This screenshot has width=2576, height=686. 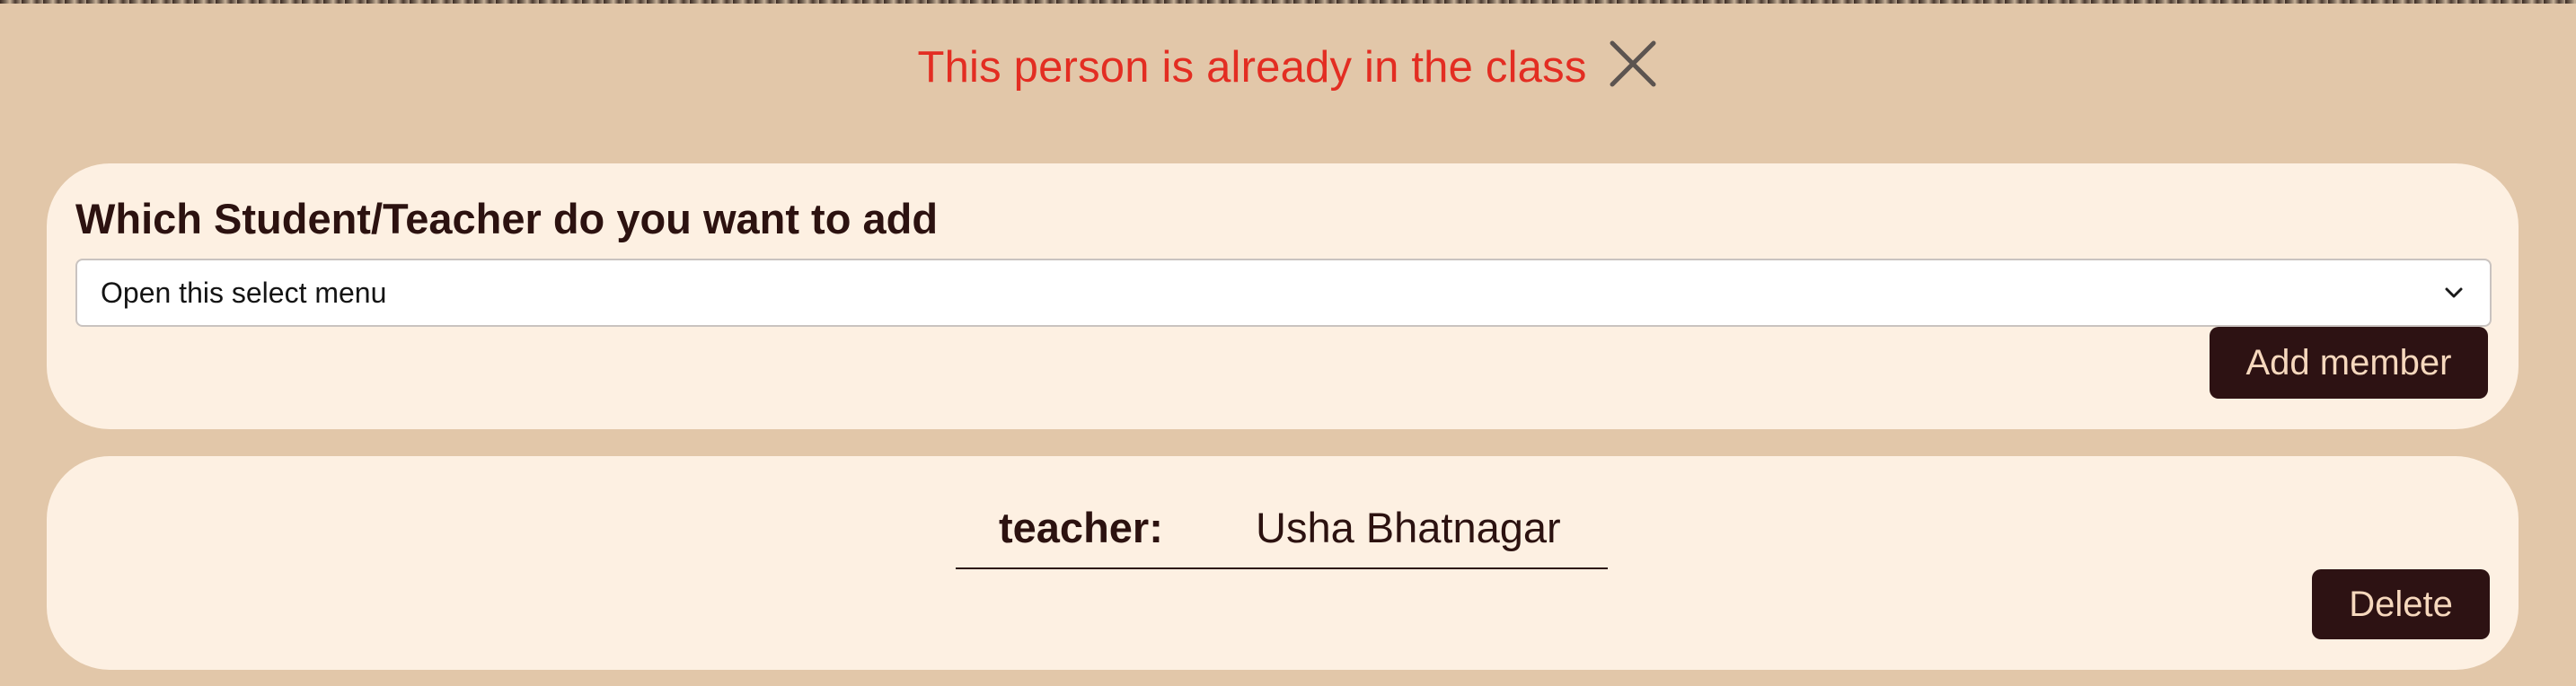 What do you see at coordinates (507, 218) in the screenshot?
I see `add-member-title: Which Student/Teacher do you want to add` at bounding box center [507, 218].